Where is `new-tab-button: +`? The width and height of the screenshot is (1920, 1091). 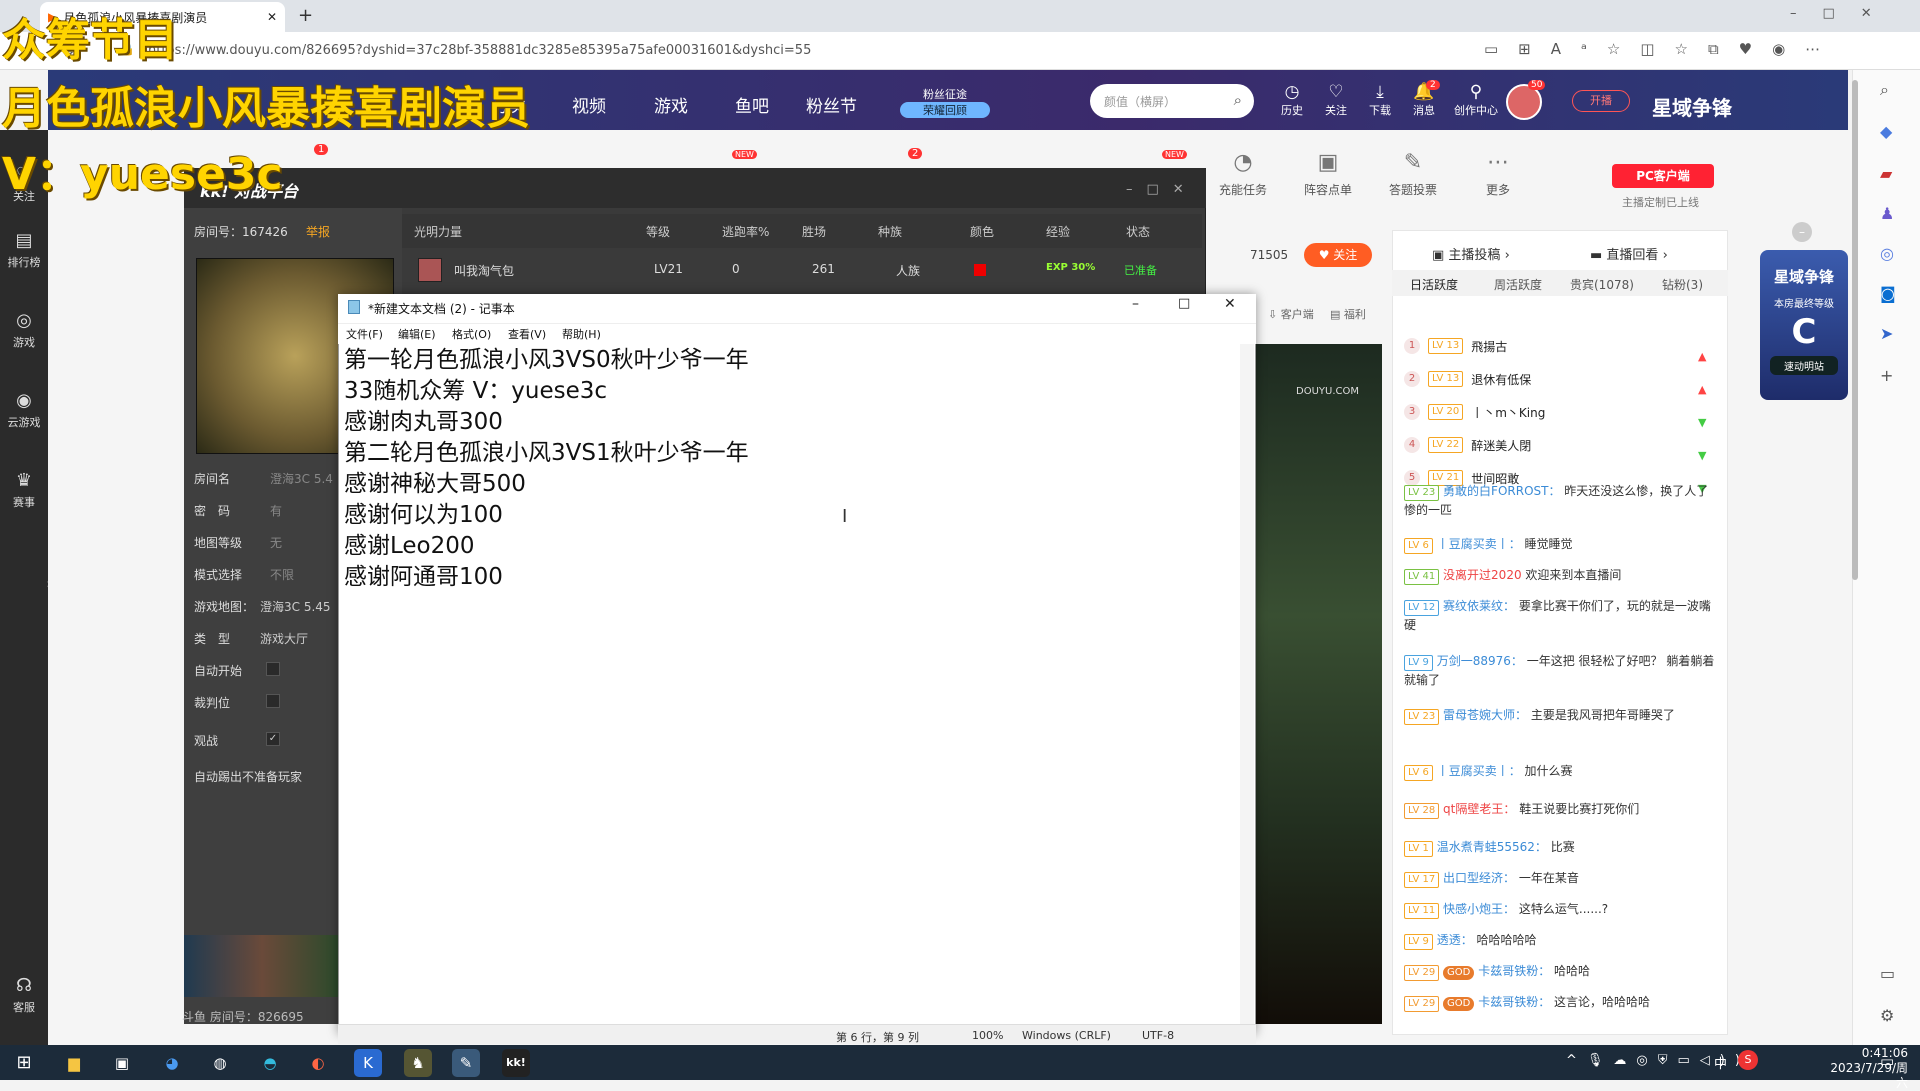
new-tab-button: + is located at coordinates (305, 15).